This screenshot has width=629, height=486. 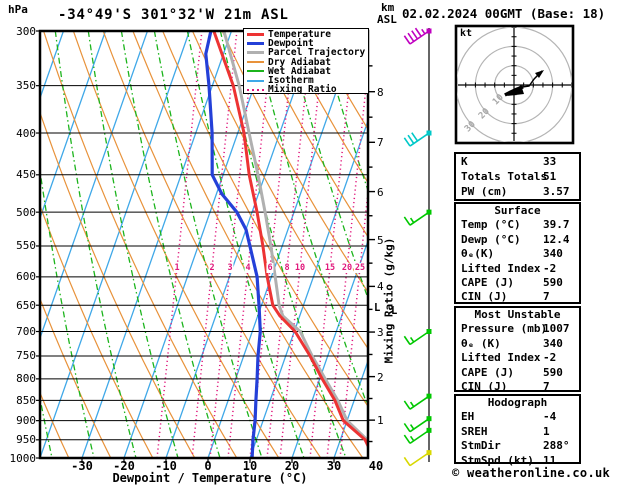 What do you see at coordinates (380, 421) in the screenshot?
I see `km-tick-label: 1` at bounding box center [380, 421].